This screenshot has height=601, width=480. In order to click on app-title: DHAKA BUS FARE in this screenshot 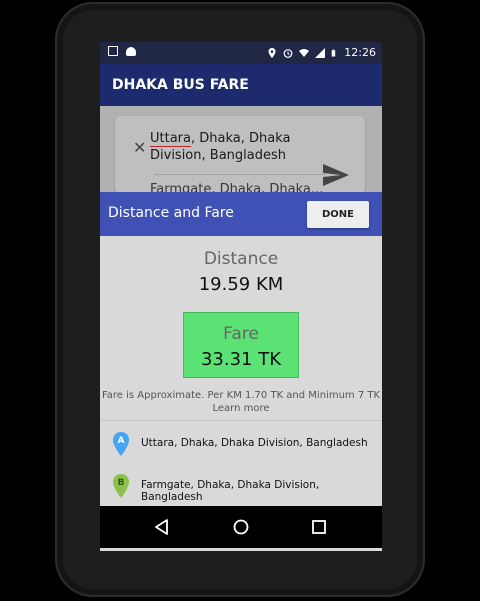, I will do `click(241, 85)`.